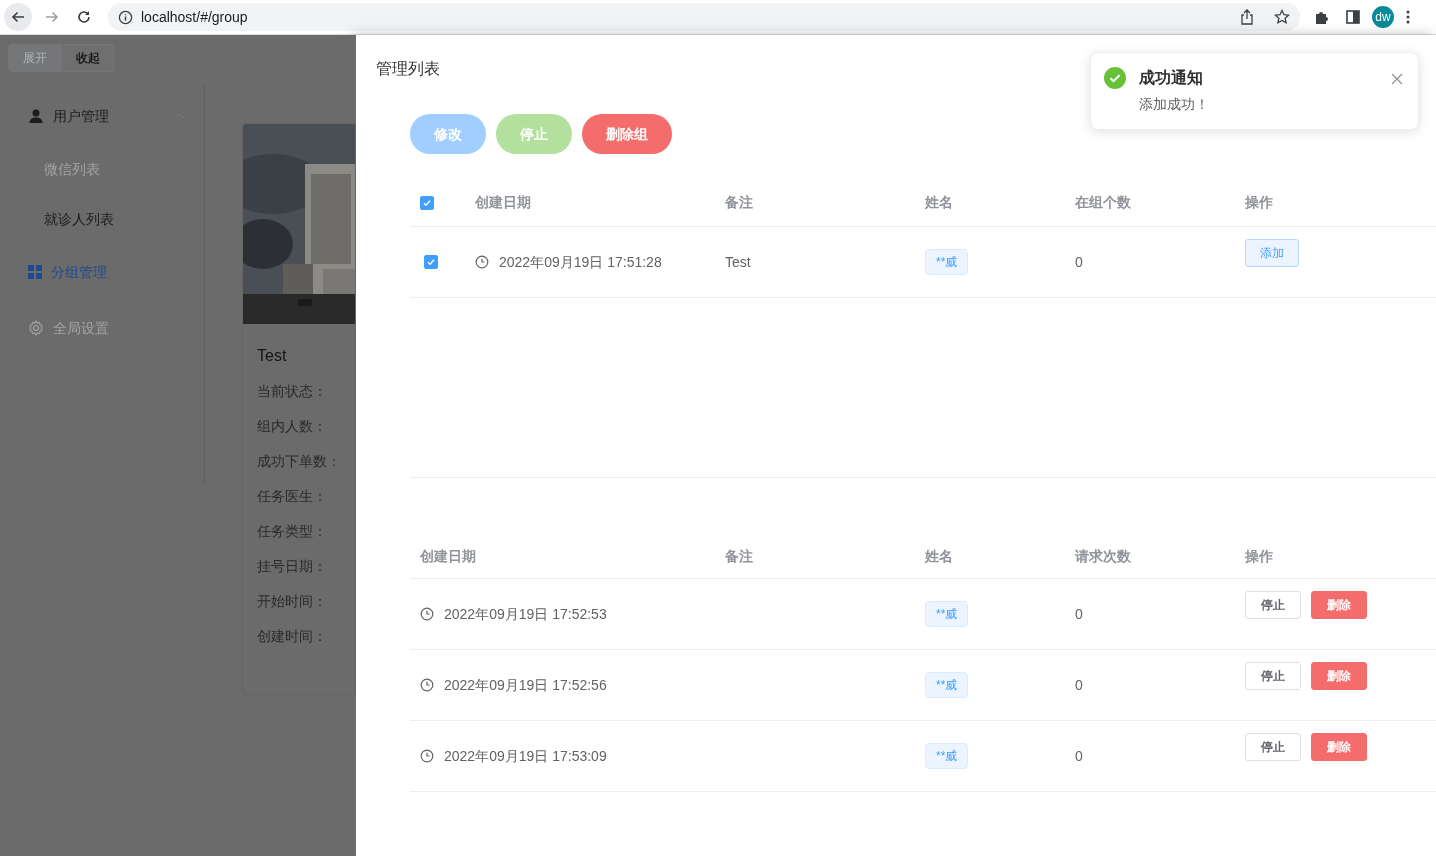 The width and height of the screenshot is (1436, 856). I want to click on table-cell-text: Test, so click(738, 262).